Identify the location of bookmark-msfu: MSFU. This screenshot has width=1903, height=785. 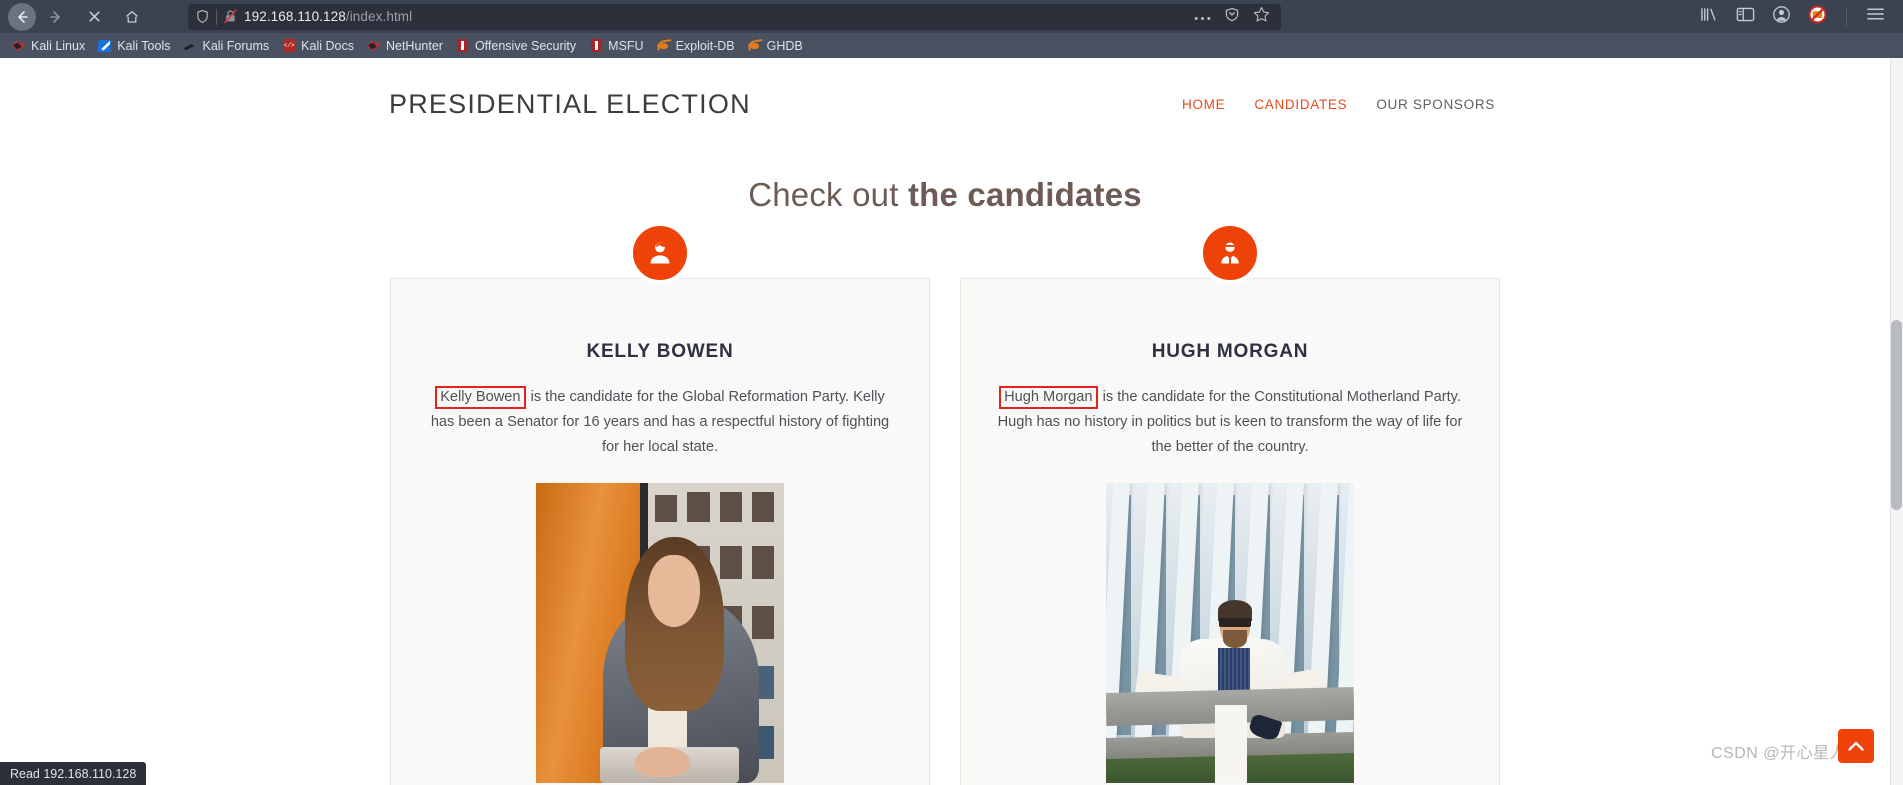
(618, 46).